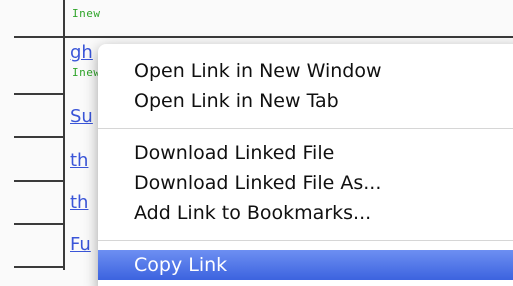  I want to click on menu-item-open-link-new-window: Open Link in New Window, so click(305, 71).